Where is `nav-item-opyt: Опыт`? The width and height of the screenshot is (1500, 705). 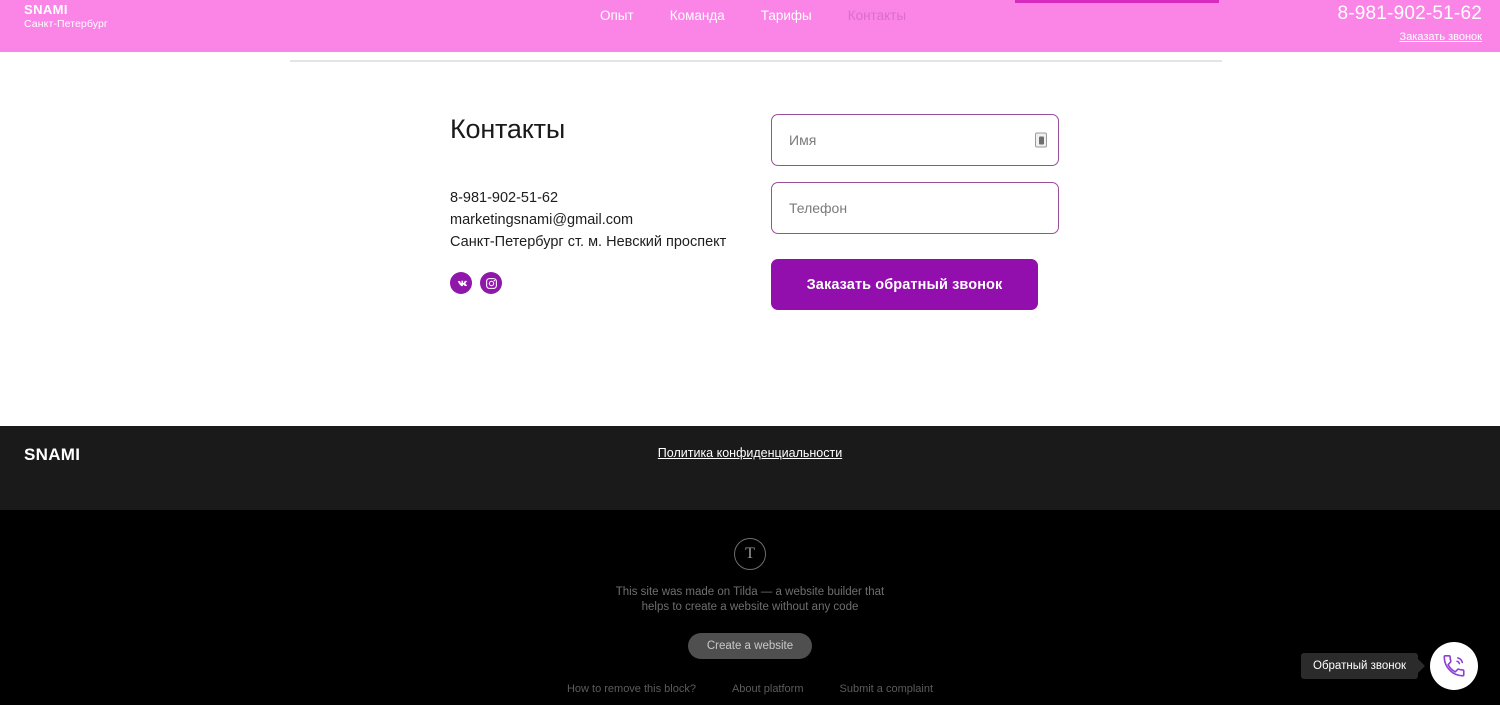 nav-item-opyt: Опыт is located at coordinates (617, 15).